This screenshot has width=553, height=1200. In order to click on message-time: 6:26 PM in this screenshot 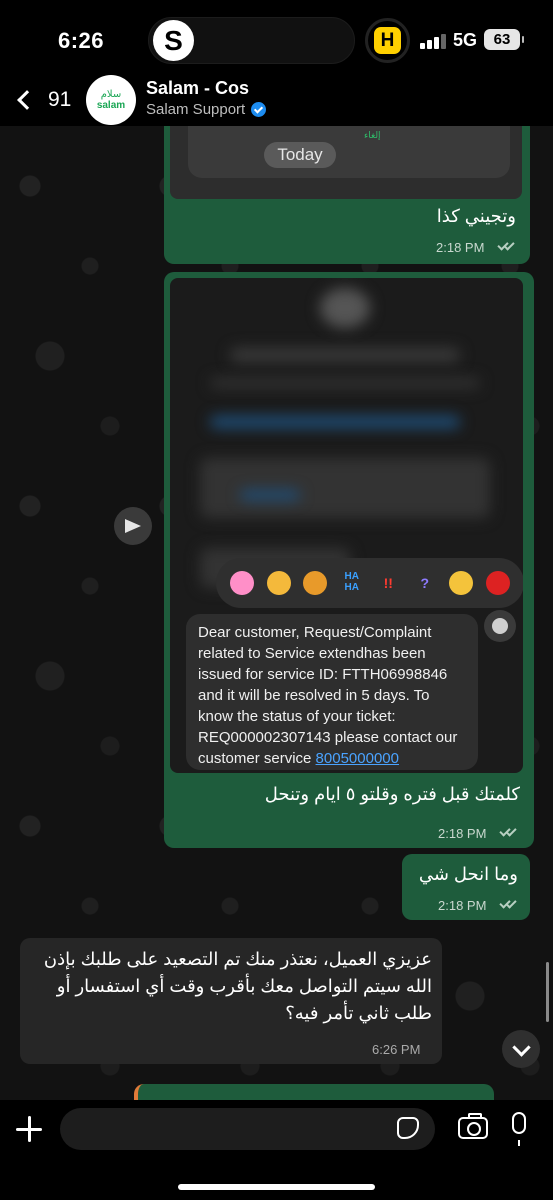, I will do `click(396, 1049)`.